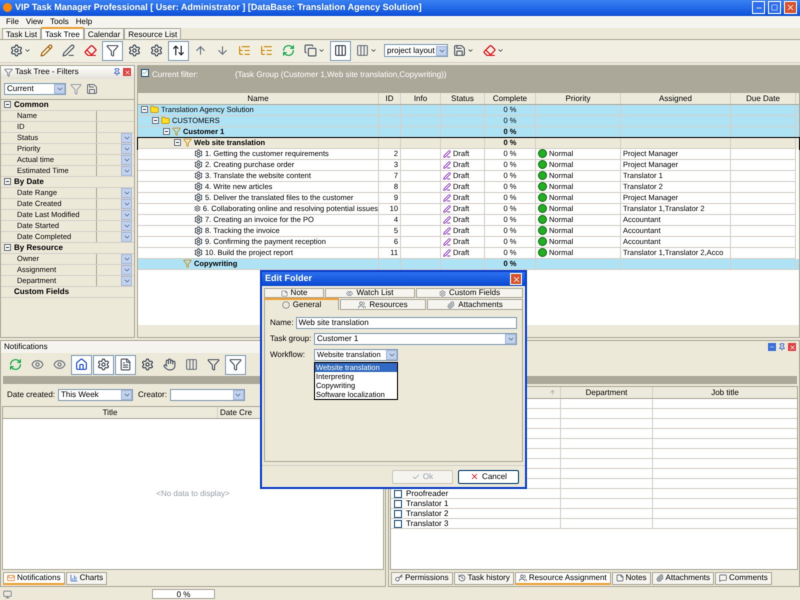 This screenshot has height=600, width=800. I want to click on column-header: ID, so click(390, 98).